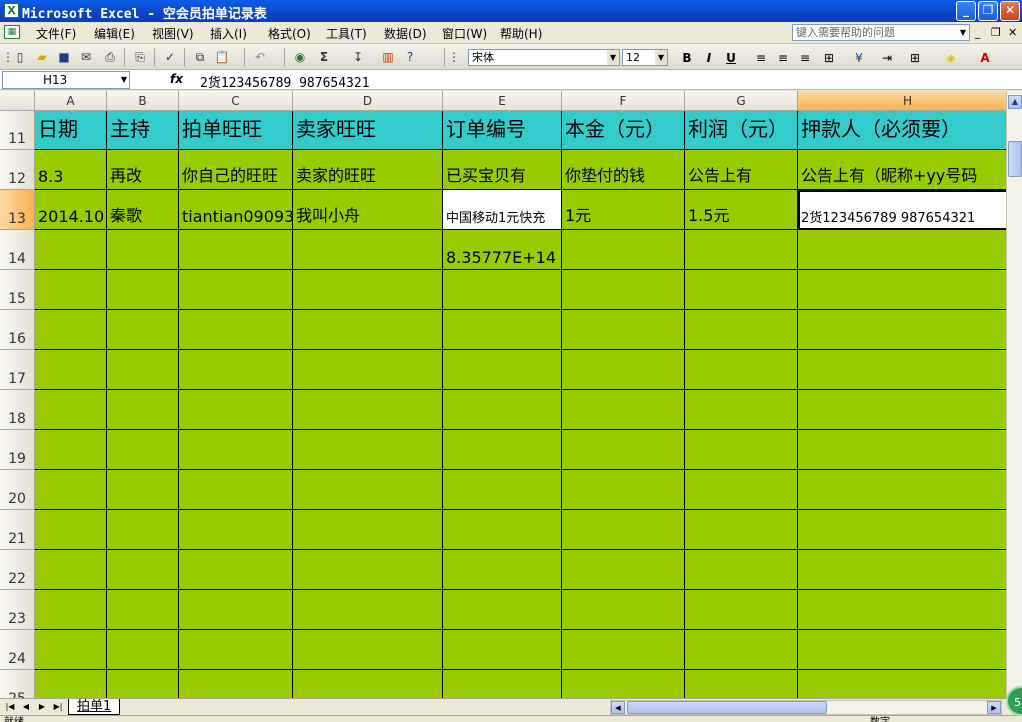 This screenshot has height=722, width=1022. Describe the element at coordinates (94, 707) in the screenshot. I see `sheet-tab: 拍单1` at that location.